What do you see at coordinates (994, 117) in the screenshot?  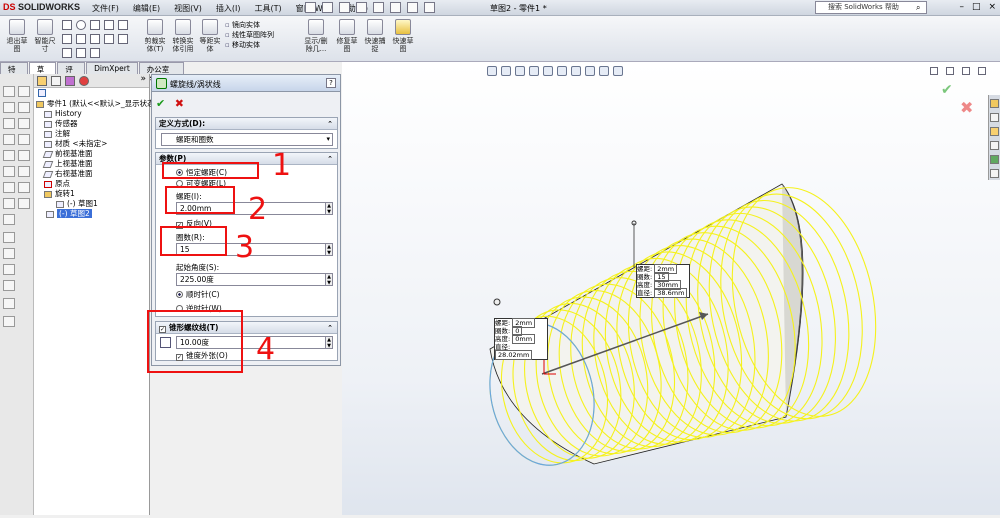 I see `design-library-icon` at bounding box center [994, 117].